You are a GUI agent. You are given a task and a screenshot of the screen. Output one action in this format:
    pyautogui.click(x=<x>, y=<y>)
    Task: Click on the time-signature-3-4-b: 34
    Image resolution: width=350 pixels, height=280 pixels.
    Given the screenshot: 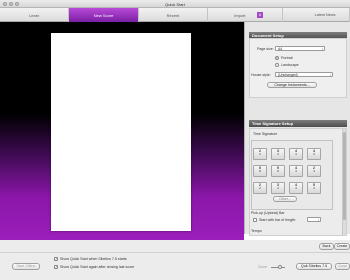 What is the action you would take?
    pyautogui.click(x=278, y=188)
    